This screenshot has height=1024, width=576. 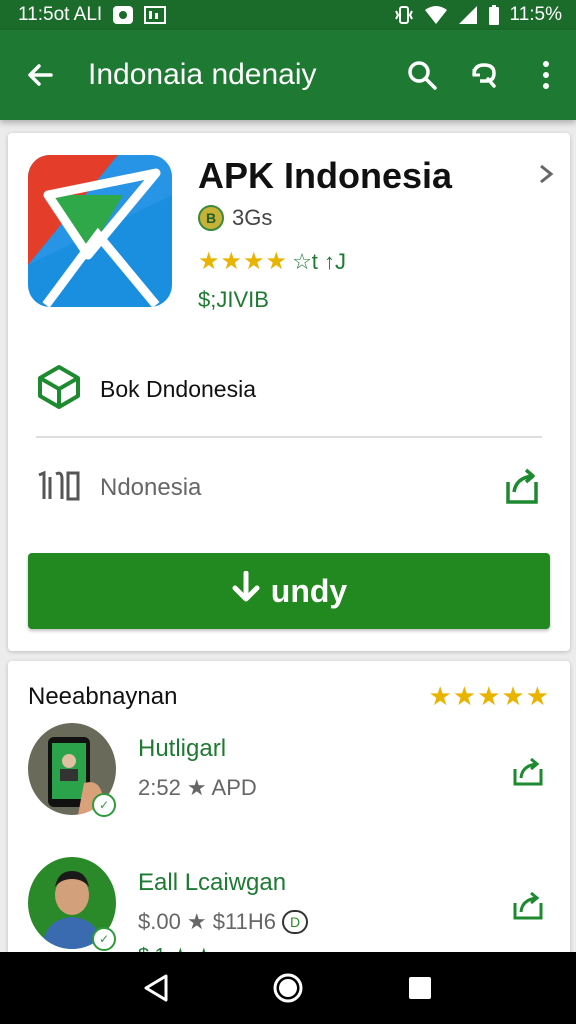 What do you see at coordinates (484, 75) in the screenshot?
I see `share-search-icon` at bounding box center [484, 75].